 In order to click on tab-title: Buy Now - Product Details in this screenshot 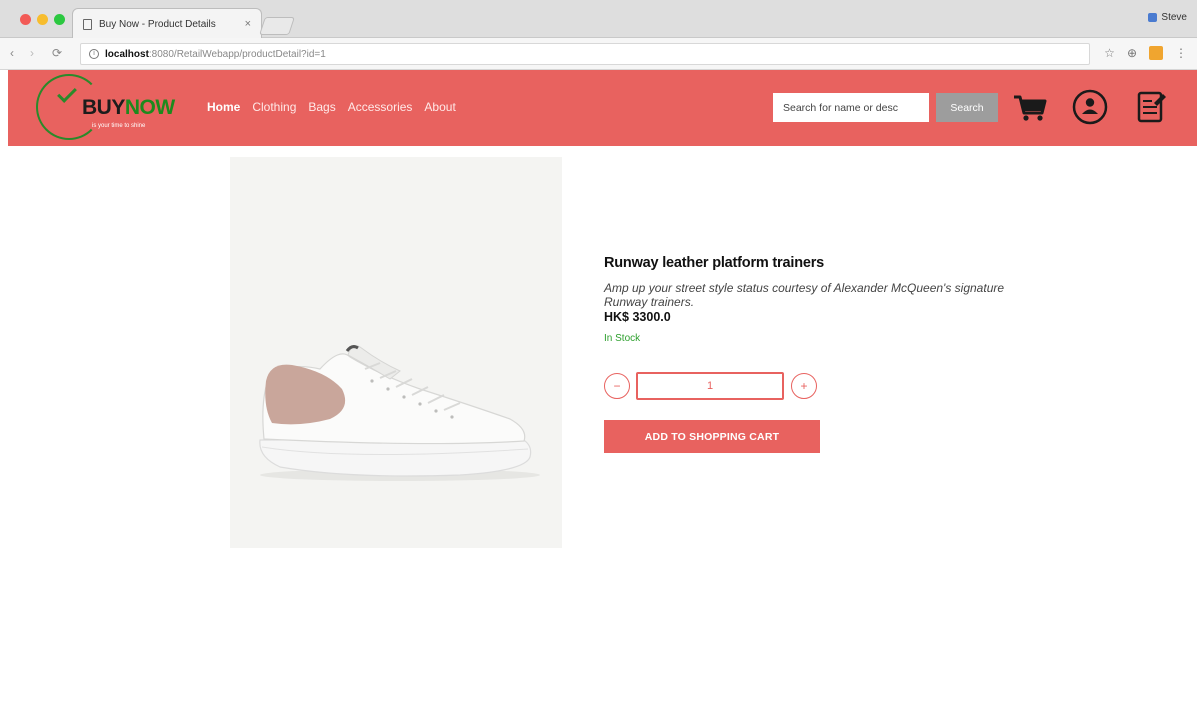, I will do `click(157, 24)`.